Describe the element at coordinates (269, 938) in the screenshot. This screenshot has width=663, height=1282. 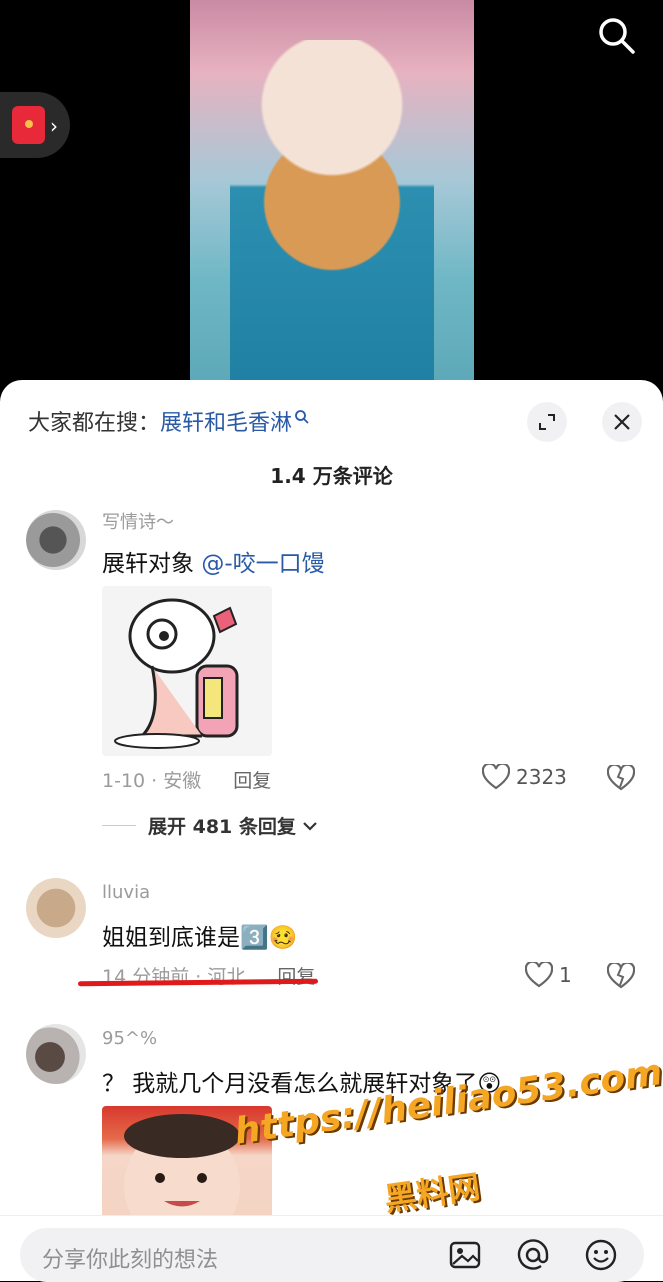
I see `comment-emoji: 3️⃣🥴` at that location.